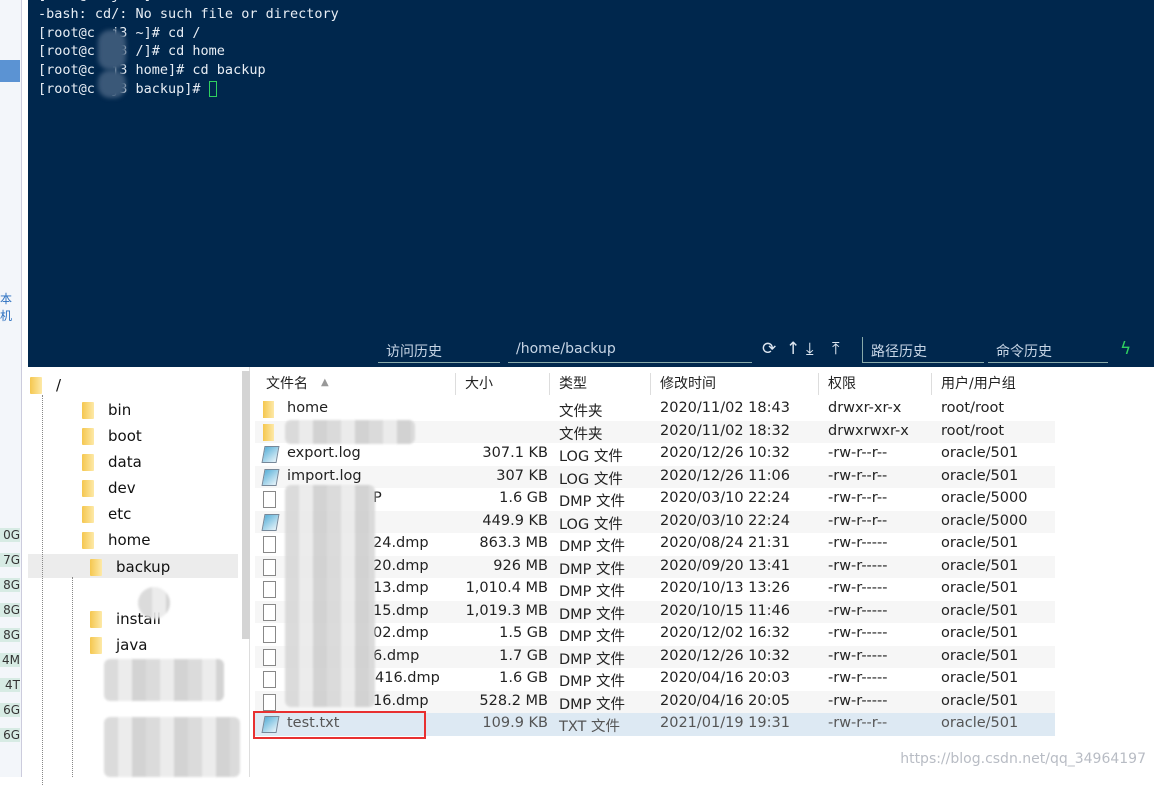  What do you see at coordinates (573, 383) in the screenshot?
I see `column-header: 类型` at bounding box center [573, 383].